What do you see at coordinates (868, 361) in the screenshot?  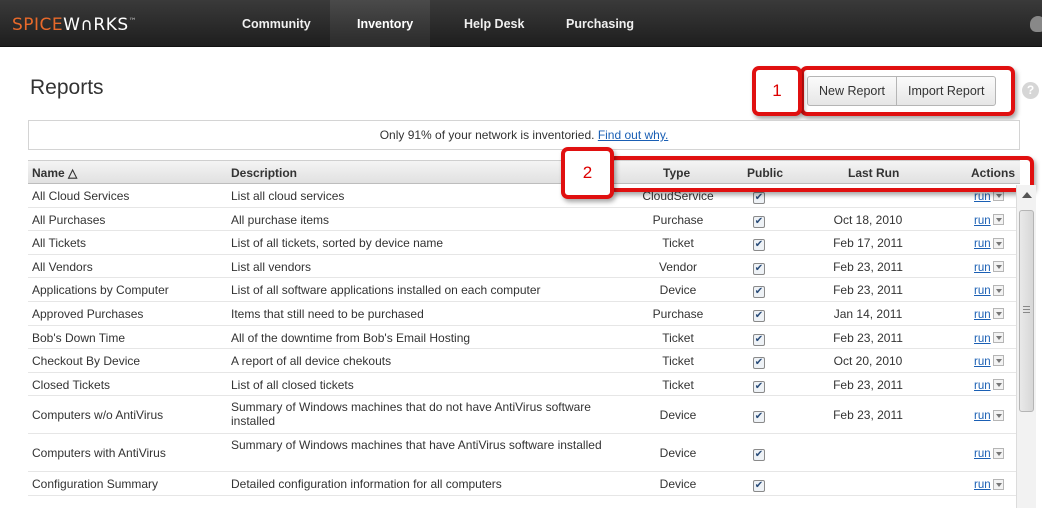 I see `row-last-run: Oct 20, 2010` at bounding box center [868, 361].